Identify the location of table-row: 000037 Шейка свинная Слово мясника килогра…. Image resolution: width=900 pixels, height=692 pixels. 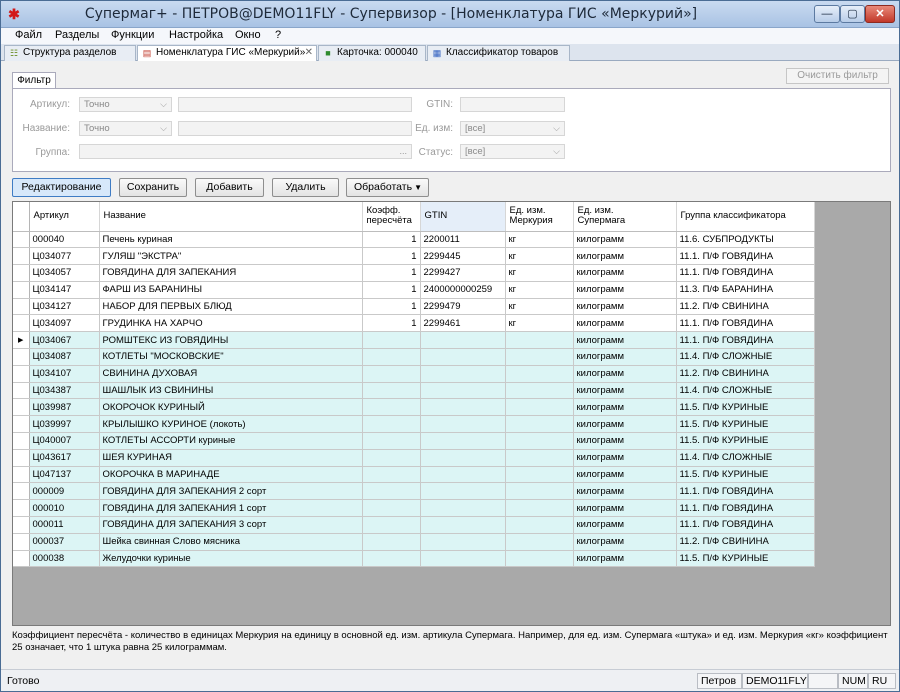
(414, 542).